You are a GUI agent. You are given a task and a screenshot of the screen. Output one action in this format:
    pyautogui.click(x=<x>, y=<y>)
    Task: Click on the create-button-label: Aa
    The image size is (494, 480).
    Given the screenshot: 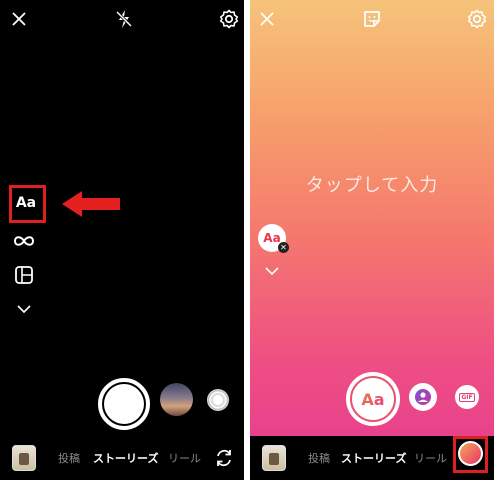 What is the action you would take?
    pyautogui.click(x=373, y=399)
    